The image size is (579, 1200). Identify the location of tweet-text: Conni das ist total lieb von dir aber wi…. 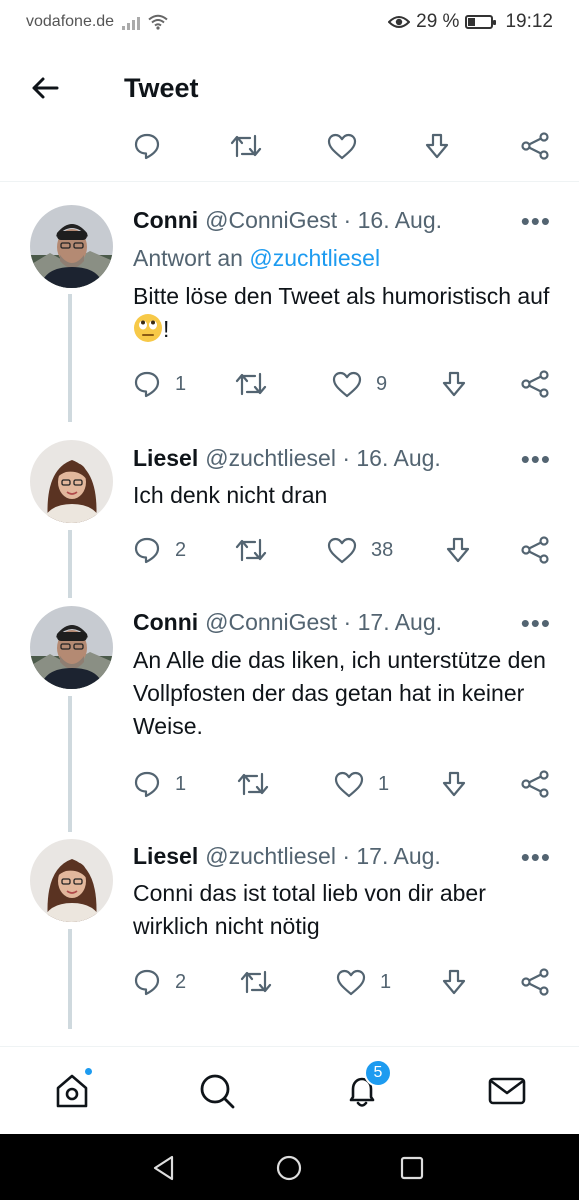
(309, 909).